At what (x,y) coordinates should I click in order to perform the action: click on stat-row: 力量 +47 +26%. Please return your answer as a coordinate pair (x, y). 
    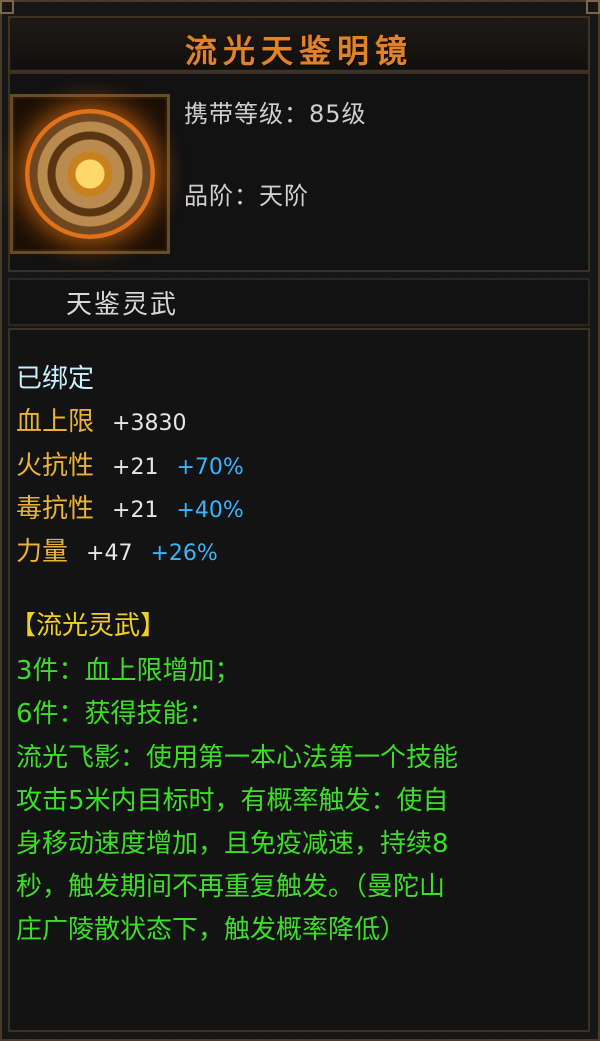
    Looking at the image, I should click on (117, 549).